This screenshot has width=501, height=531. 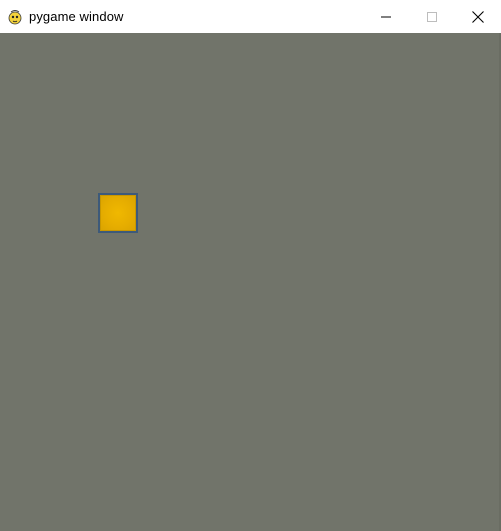 I want to click on minimize-icon, so click(x=386, y=17).